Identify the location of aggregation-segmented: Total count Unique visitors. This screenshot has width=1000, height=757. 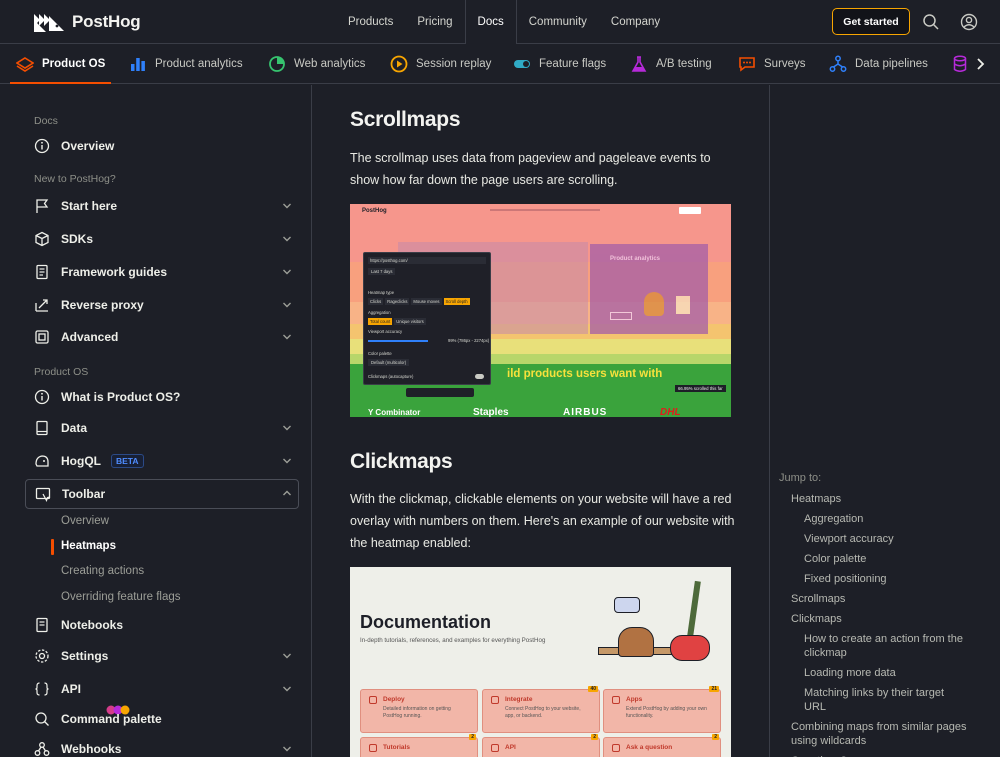
(397, 321).